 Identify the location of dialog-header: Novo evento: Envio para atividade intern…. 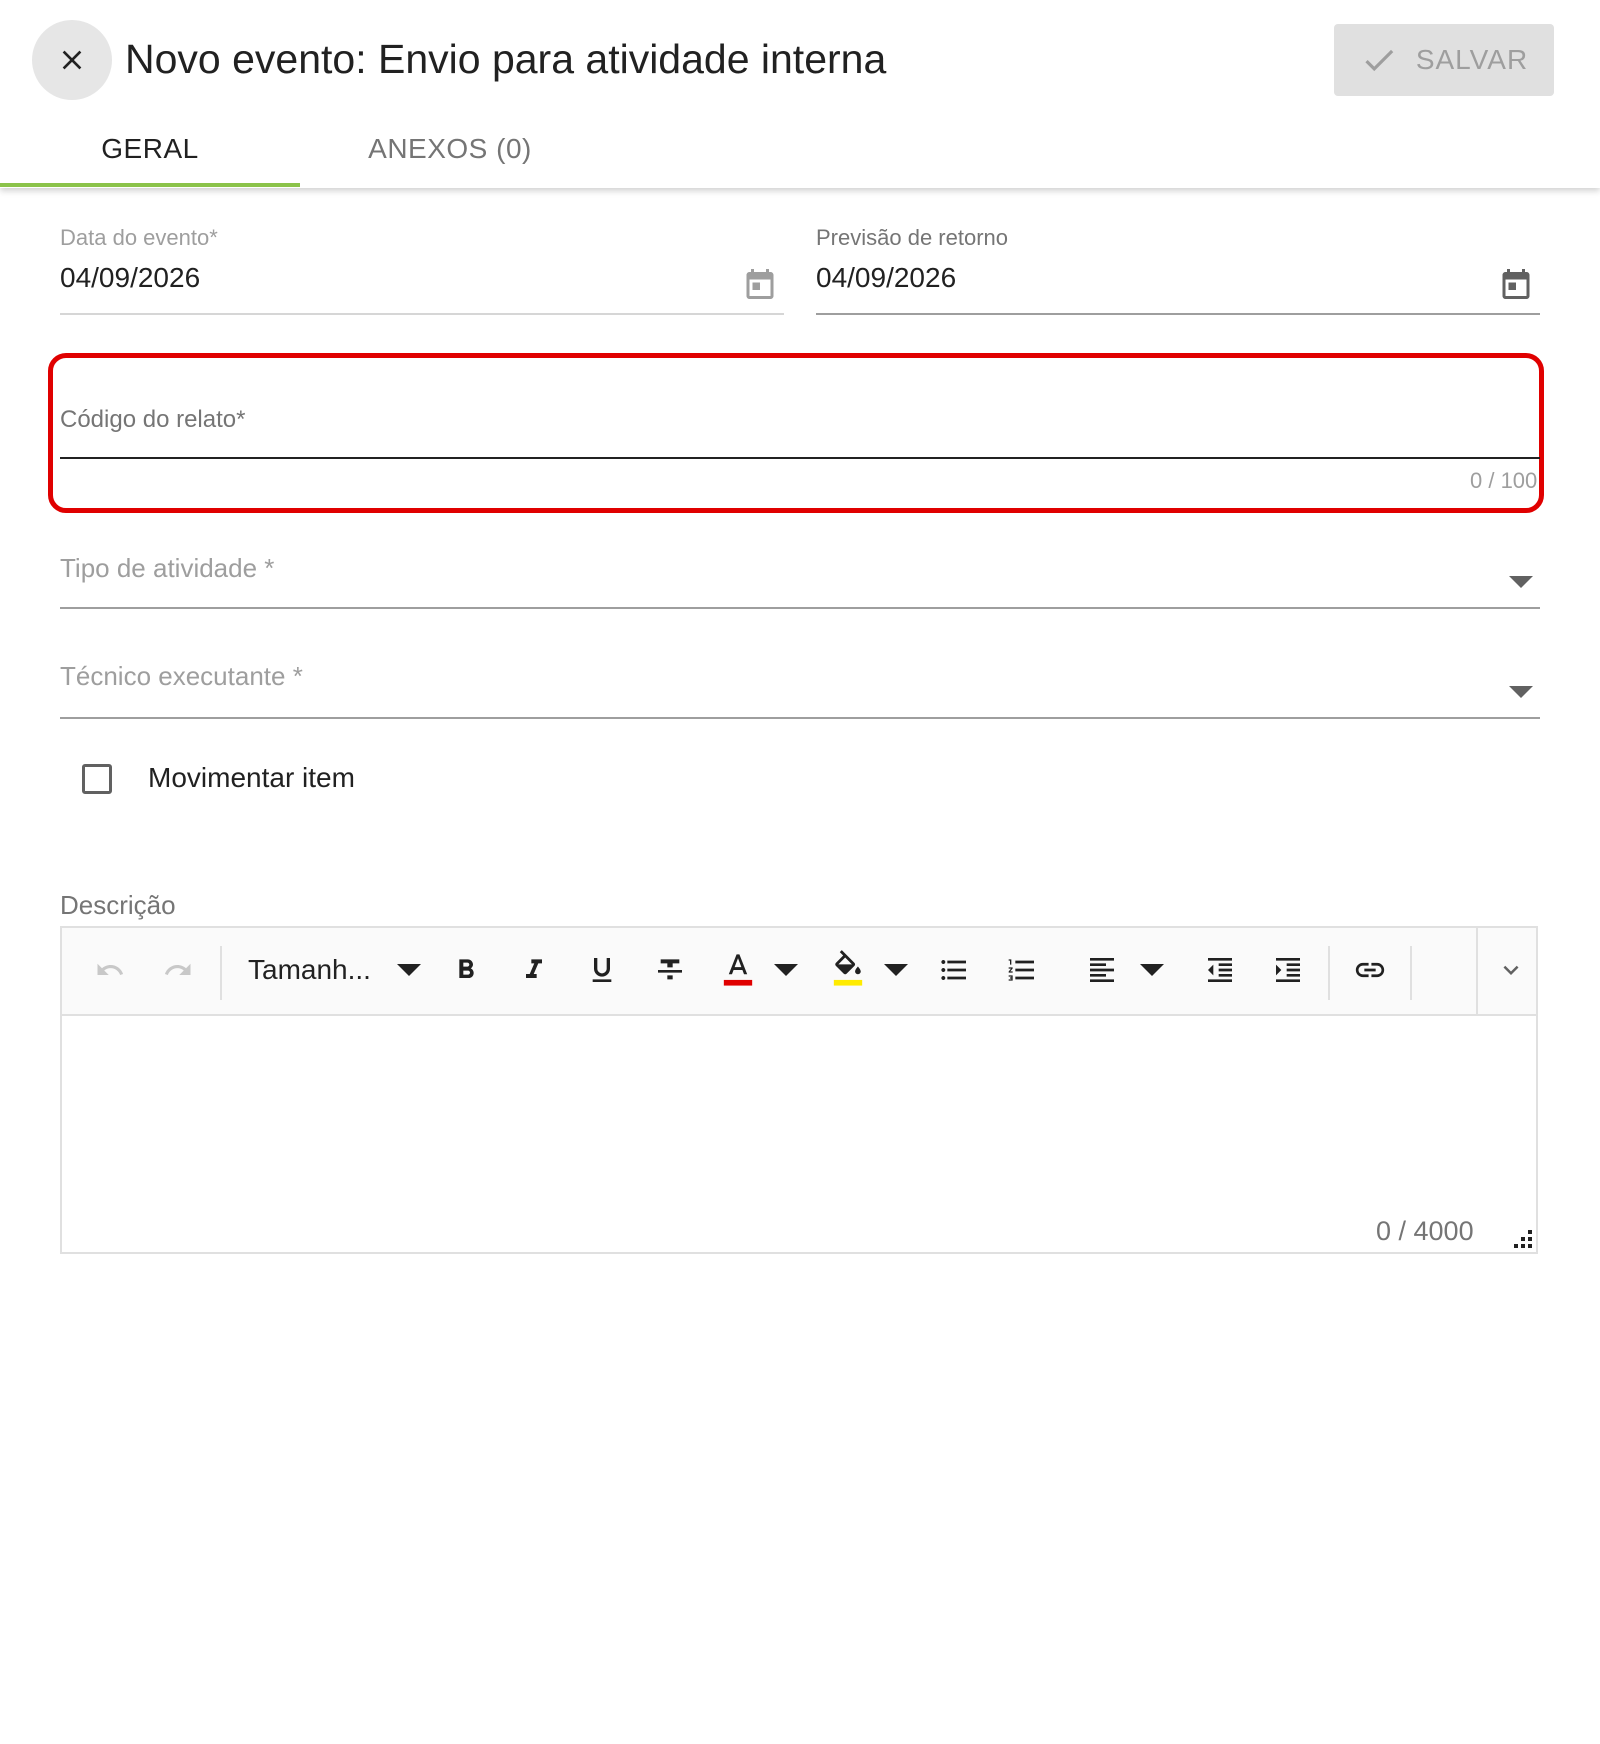
(800, 94).